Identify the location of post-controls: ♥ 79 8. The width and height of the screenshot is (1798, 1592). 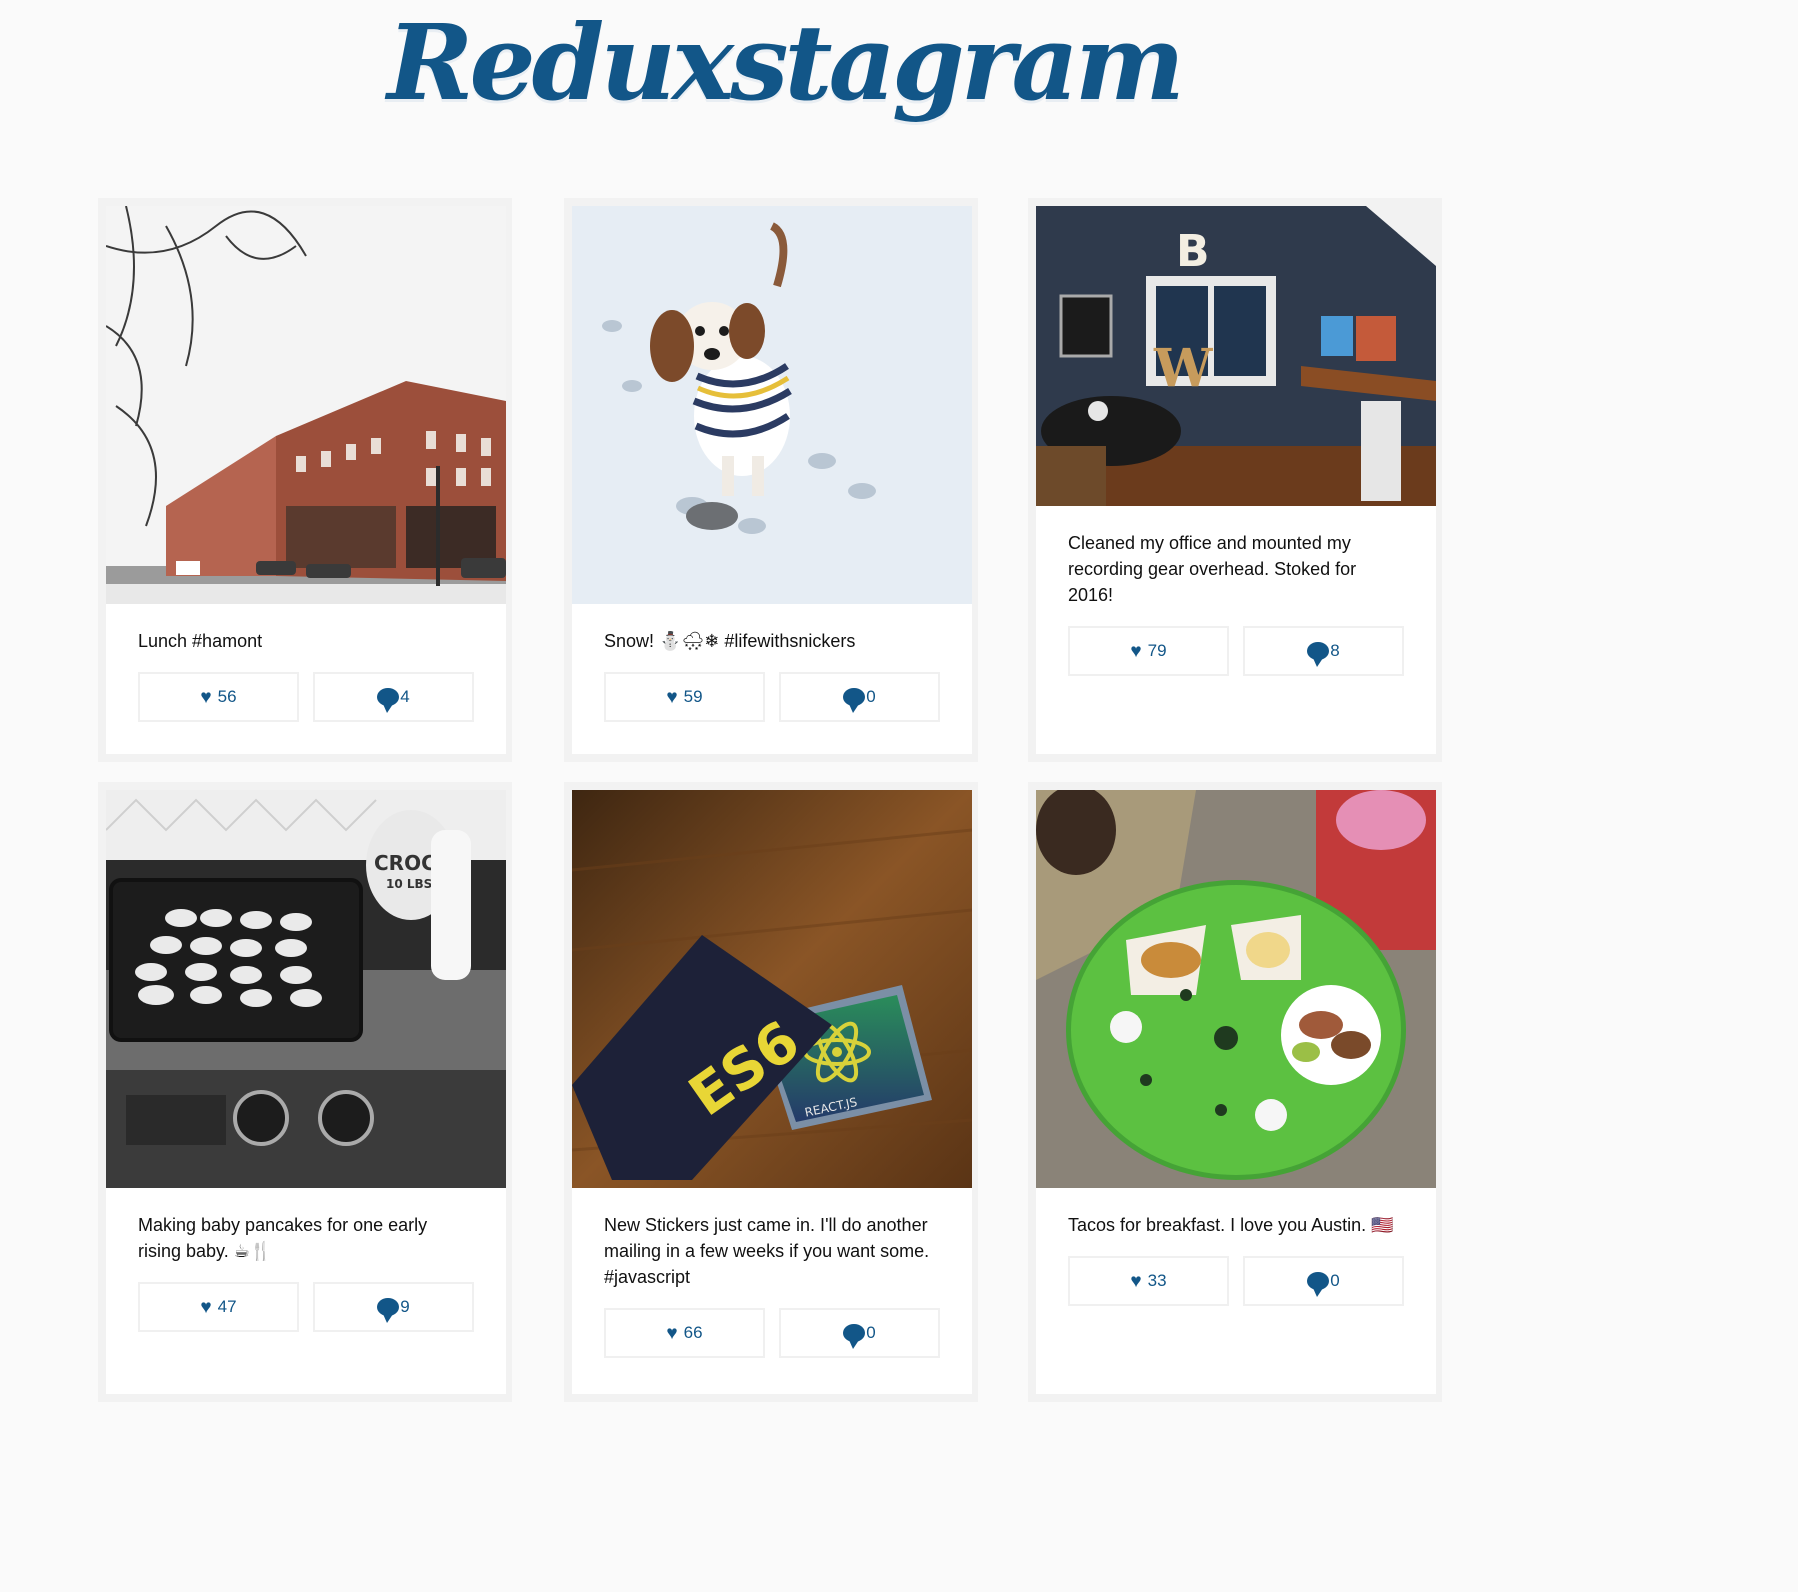
(1236, 642).